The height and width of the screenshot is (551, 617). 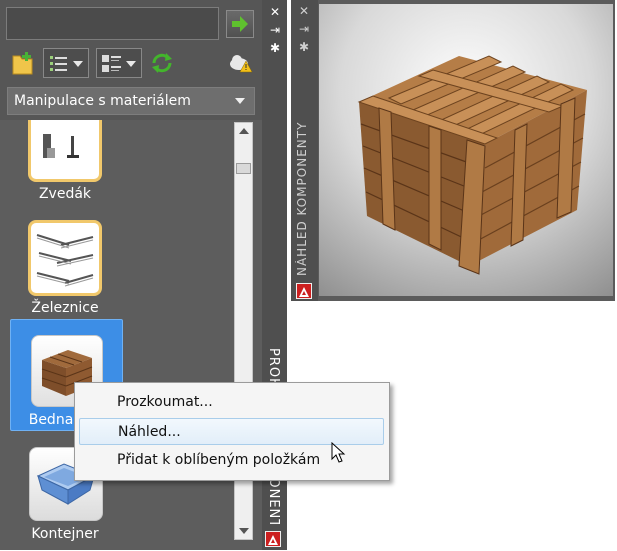 I want to click on folder-add-button, so click(x=23, y=63).